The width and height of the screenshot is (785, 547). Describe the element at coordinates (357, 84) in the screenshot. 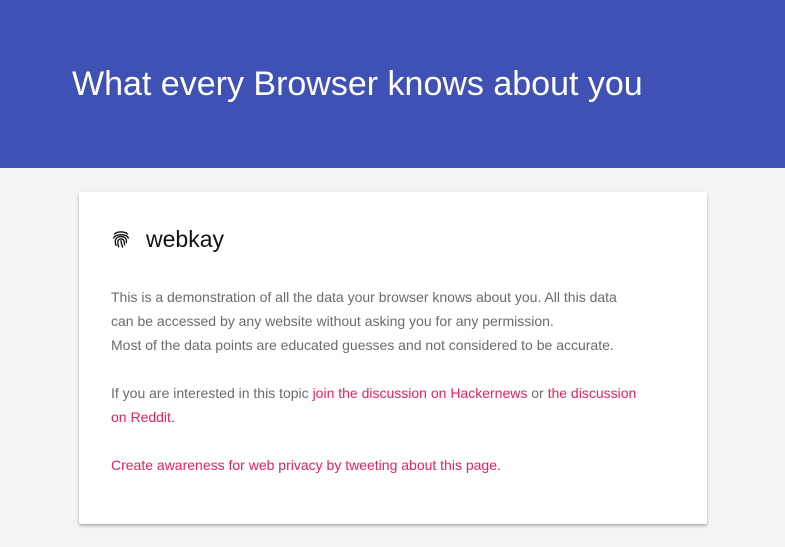

I see `page-title: What every Browser knows about you` at that location.